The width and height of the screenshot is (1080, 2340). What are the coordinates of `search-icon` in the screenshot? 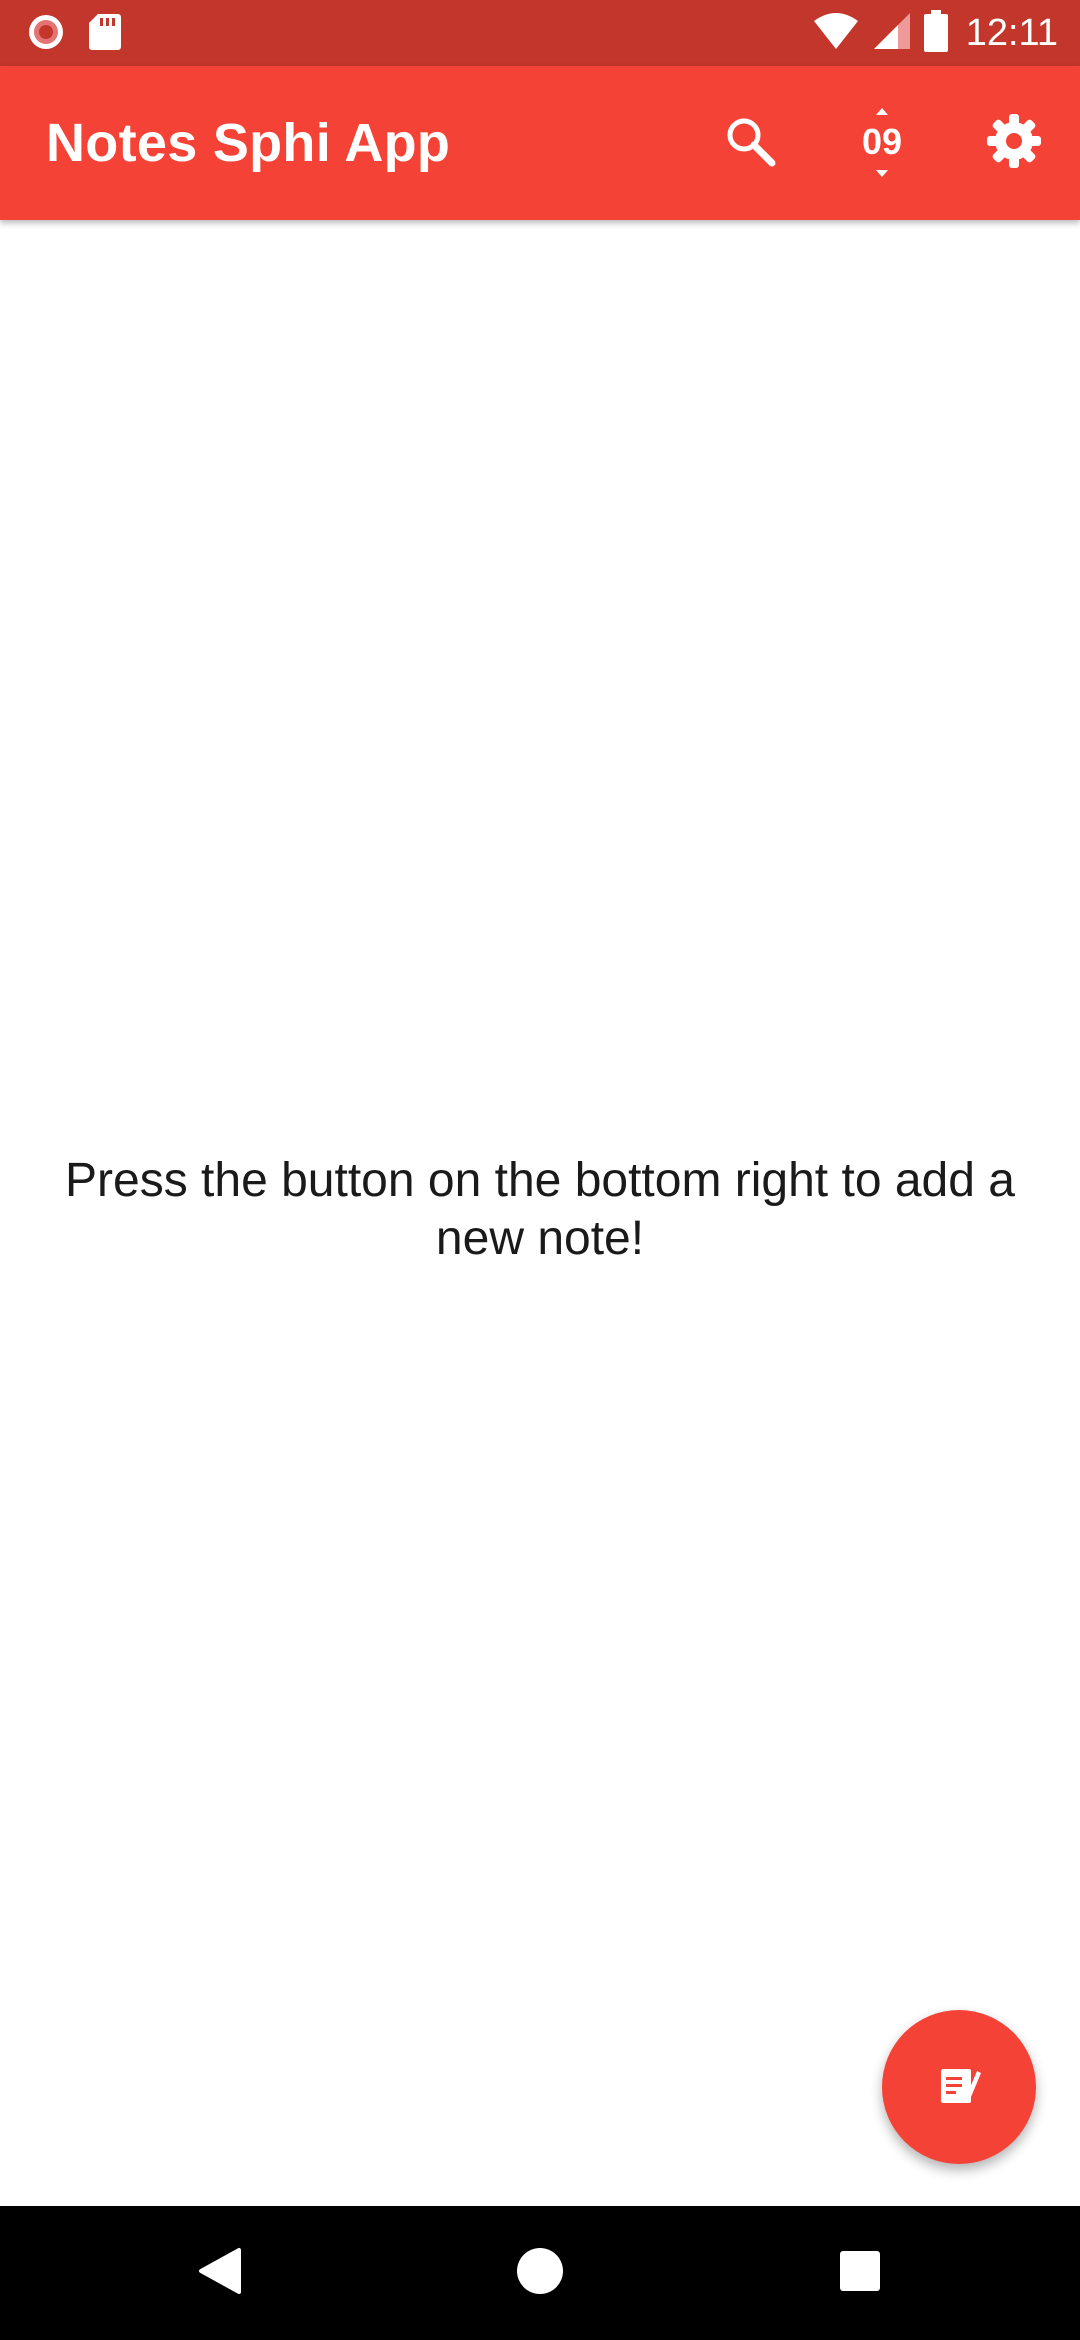 It's located at (750, 143).